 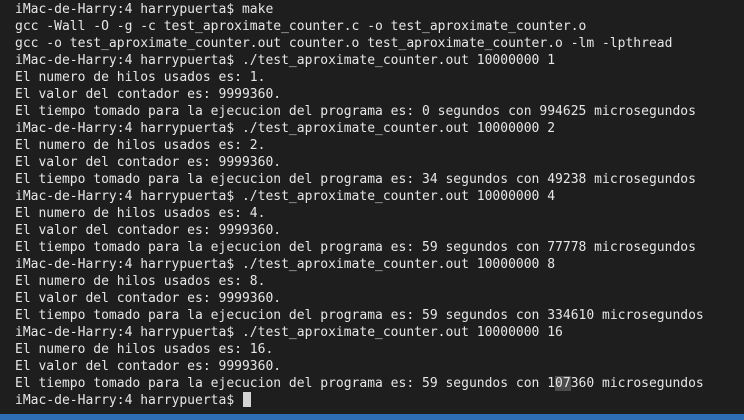 What do you see at coordinates (379, 400) in the screenshot?
I see `terminal-prompt-line: iMac-de-Harry:4 harrypuerta$` at bounding box center [379, 400].